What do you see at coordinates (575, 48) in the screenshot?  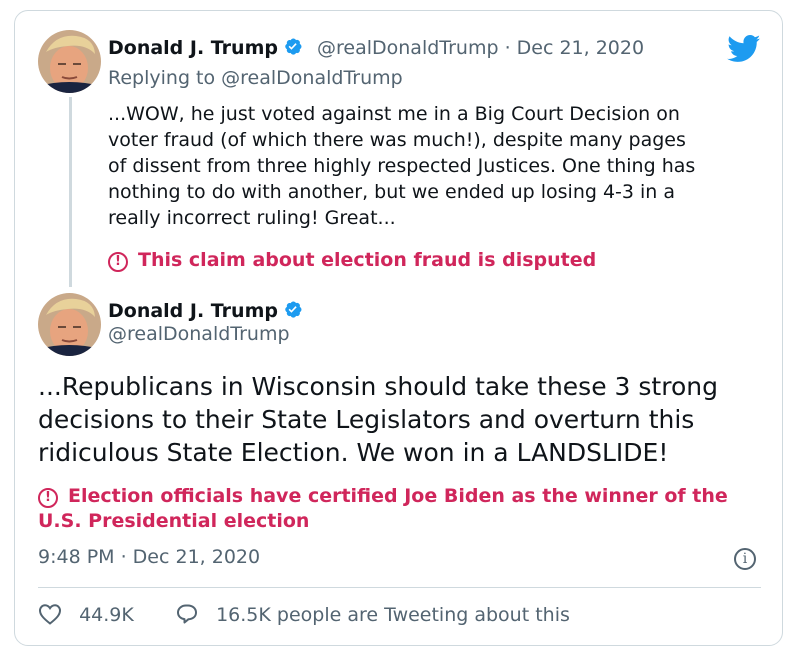 I see `quoted-date: · Dec 21, 2020` at bounding box center [575, 48].